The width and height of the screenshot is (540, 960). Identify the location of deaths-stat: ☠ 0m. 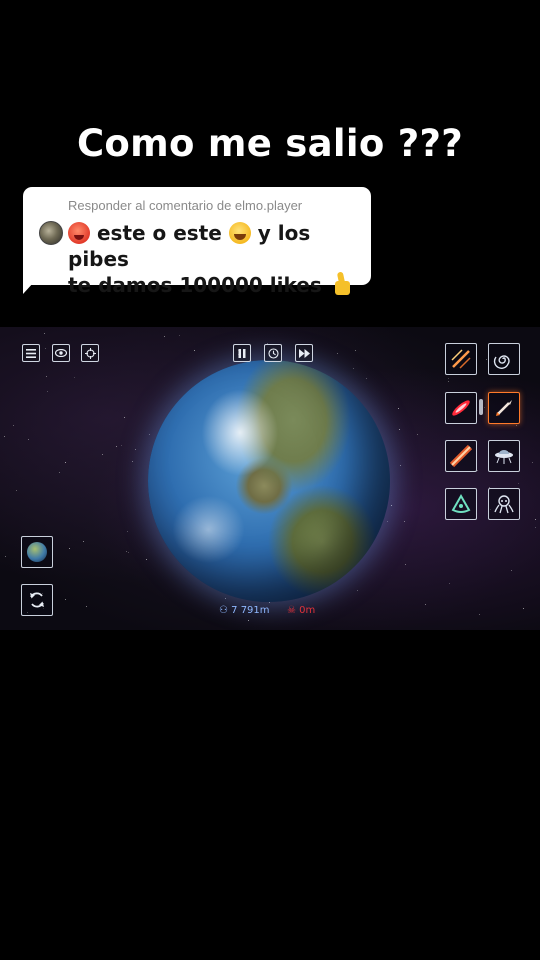
(301, 610).